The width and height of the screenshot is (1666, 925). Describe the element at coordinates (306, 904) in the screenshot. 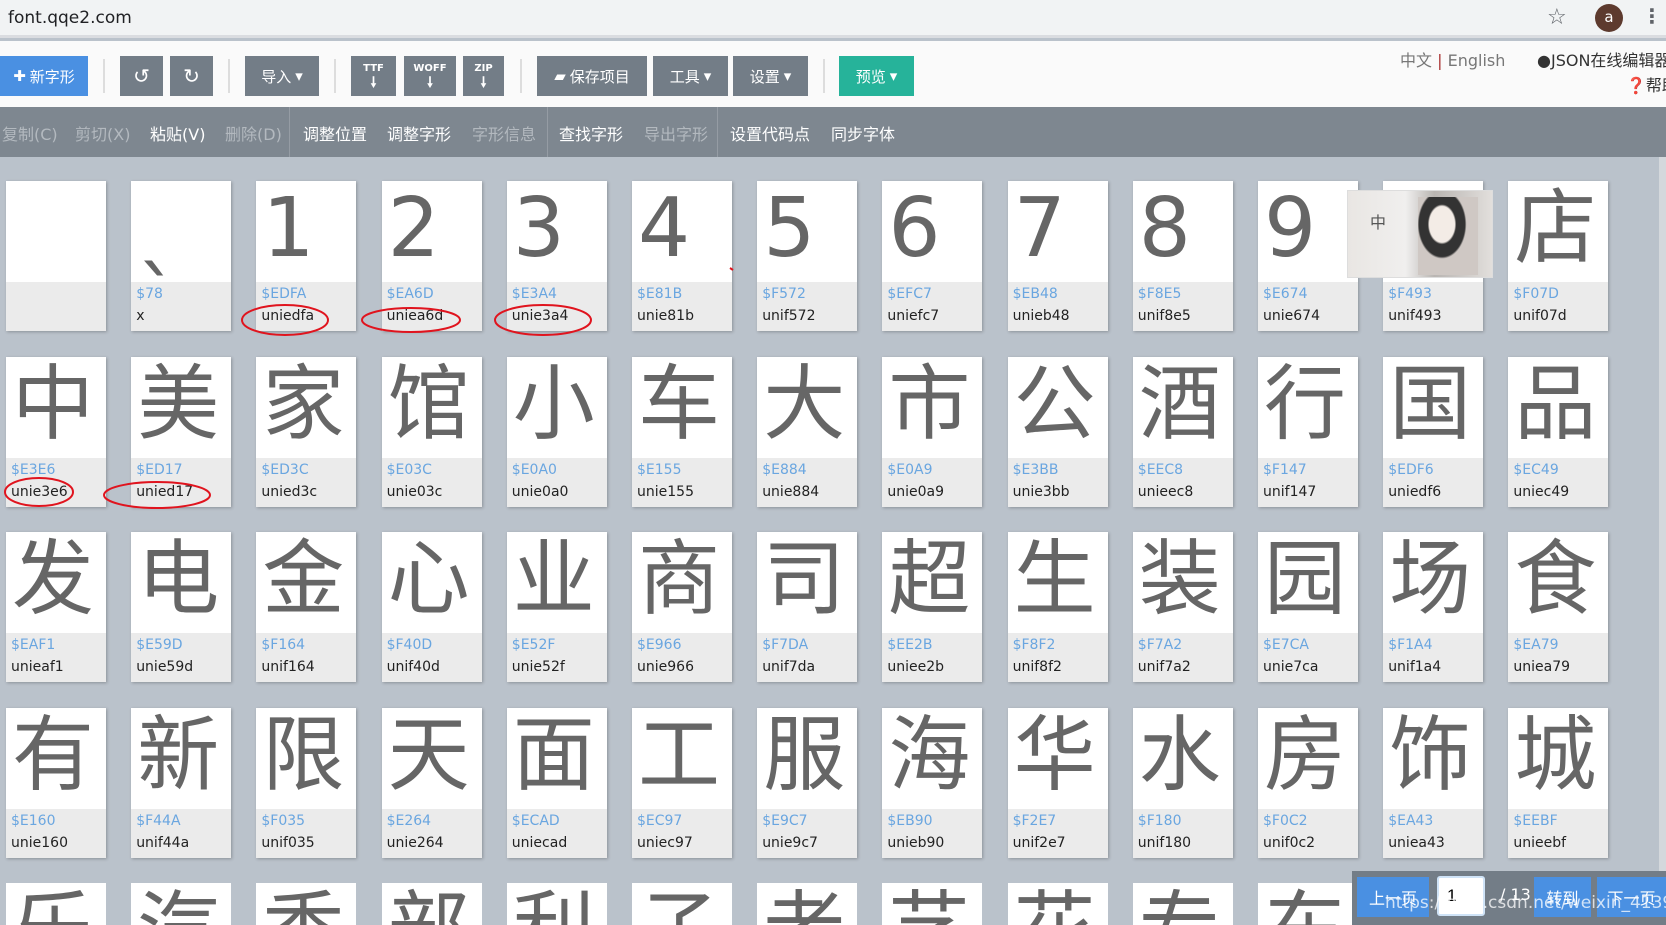

I see `glyph-card: 香` at that location.